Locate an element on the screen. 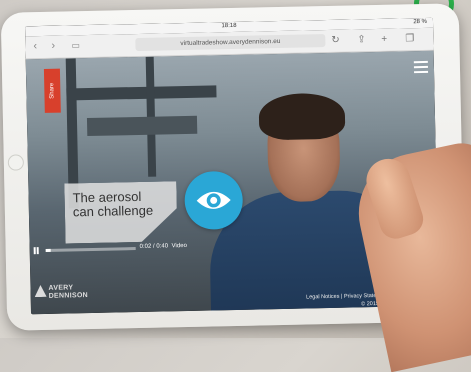 The height and width of the screenshot is (372, 471). tabs-icon: ❐ is located at coordinates (409, 38).